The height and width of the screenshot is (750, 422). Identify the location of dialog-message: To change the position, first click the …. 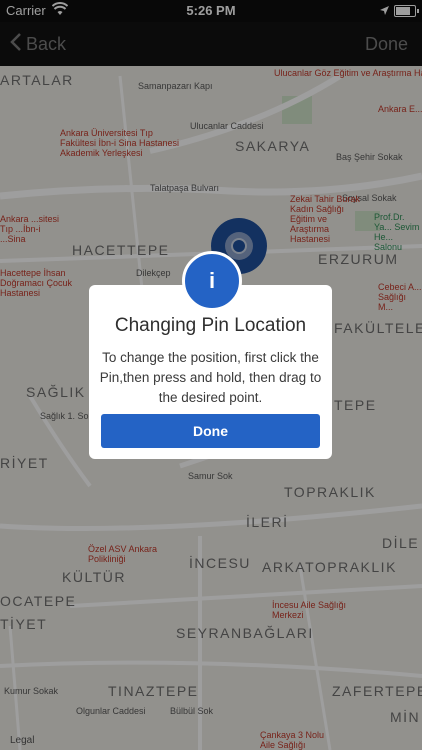
(210, 377).